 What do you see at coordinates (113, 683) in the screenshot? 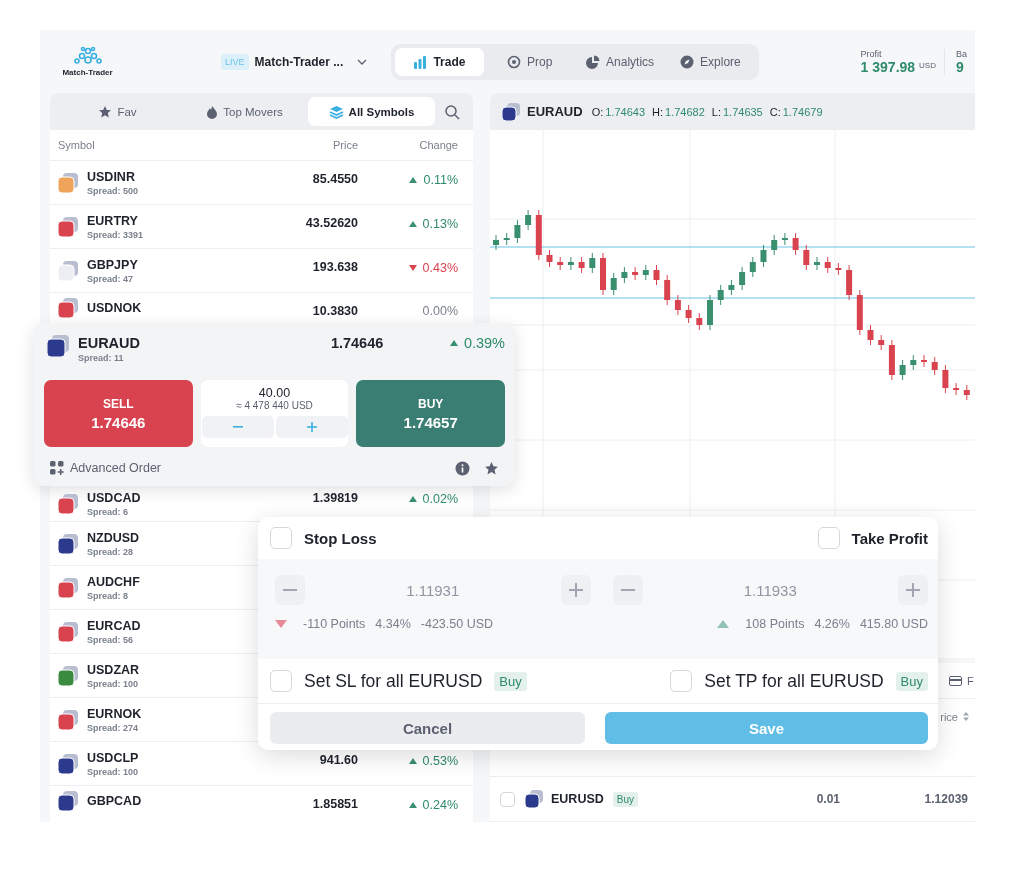
I see `spread-label: Spread: 100` at bounding box center [113, 683].